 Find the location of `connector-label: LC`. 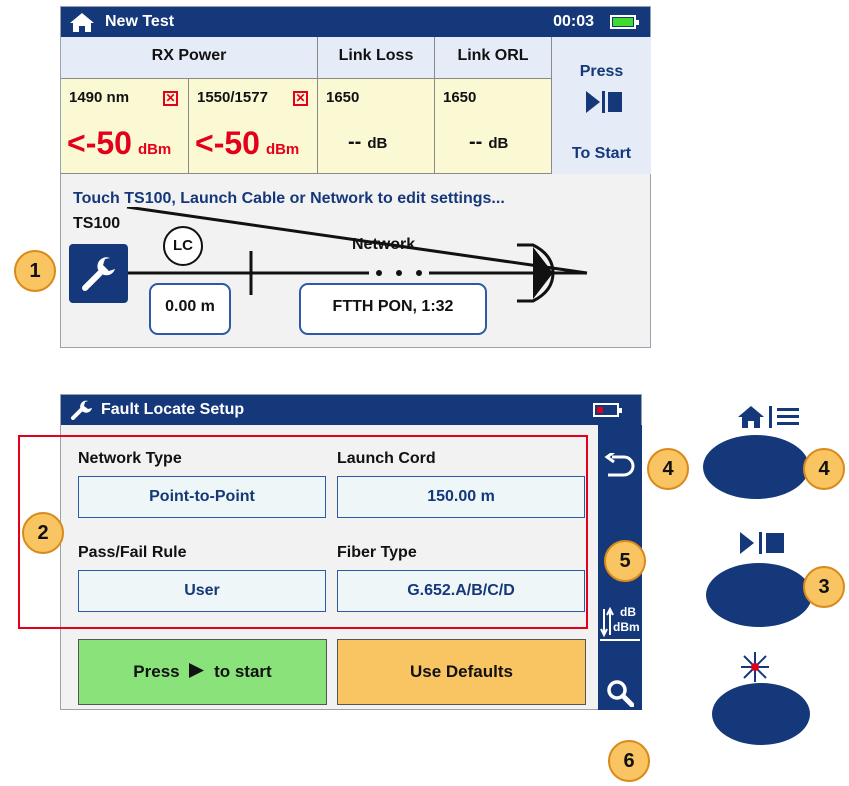

connector-label: LC is located at coordinates (183, 245).